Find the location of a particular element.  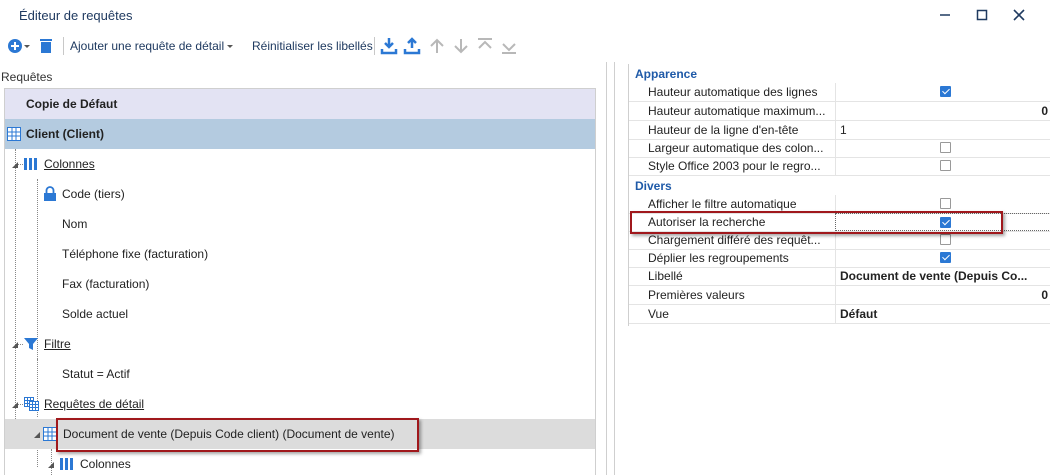

add-dropdown-button is located at coordinates (19, 46).